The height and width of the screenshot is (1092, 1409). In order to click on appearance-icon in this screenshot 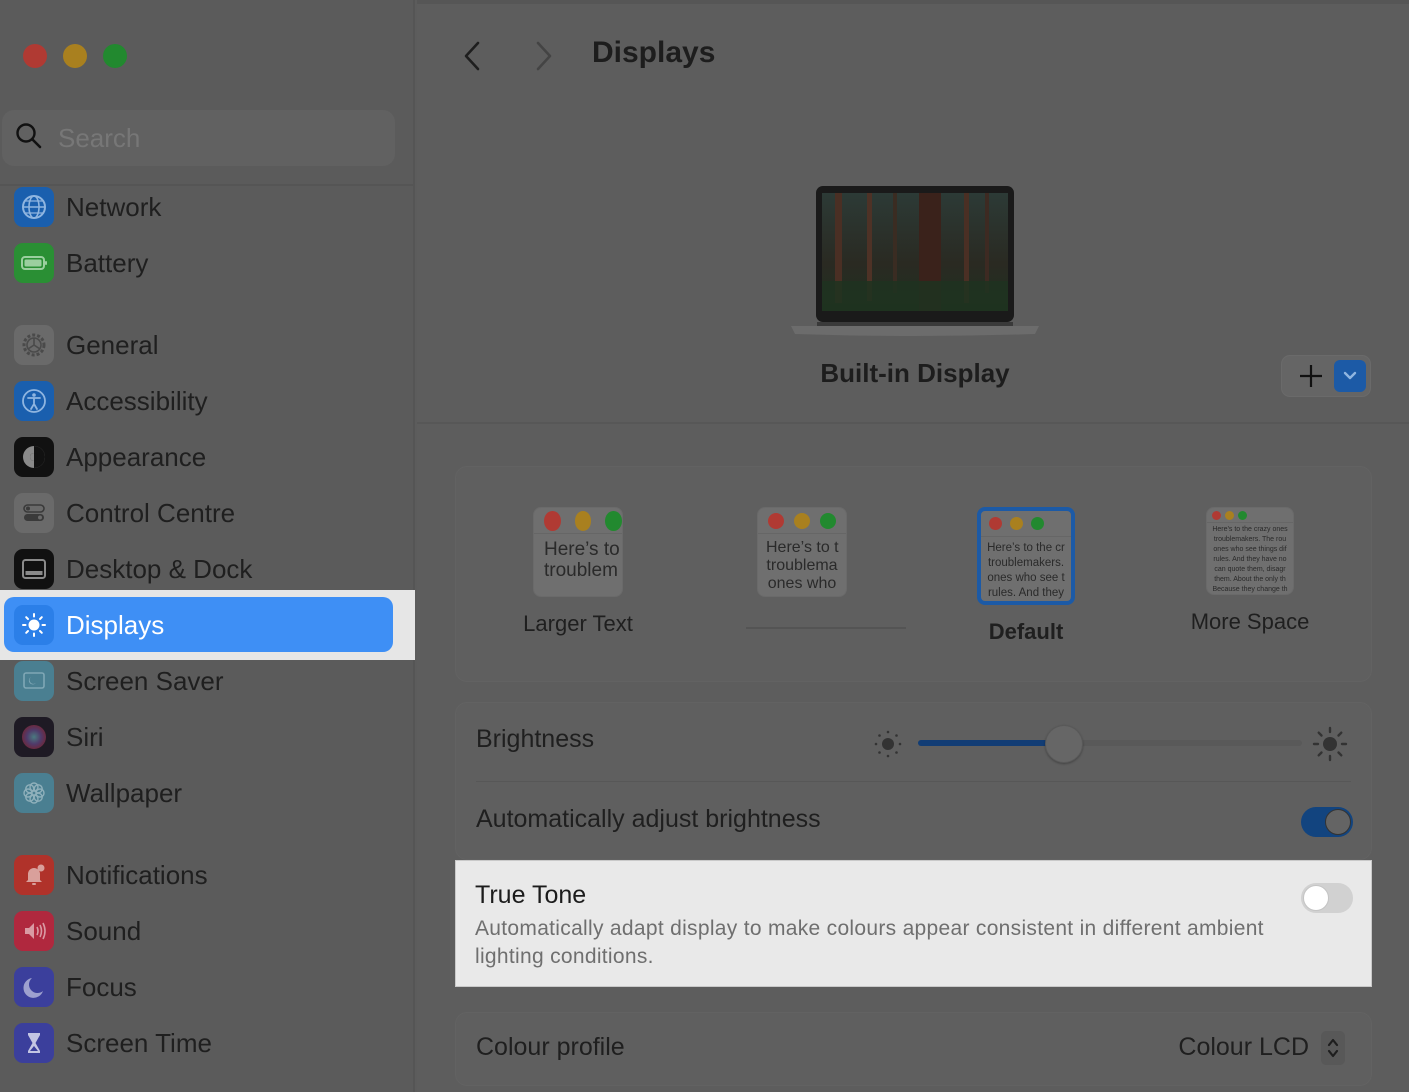, I will do `click(34, 457)`.